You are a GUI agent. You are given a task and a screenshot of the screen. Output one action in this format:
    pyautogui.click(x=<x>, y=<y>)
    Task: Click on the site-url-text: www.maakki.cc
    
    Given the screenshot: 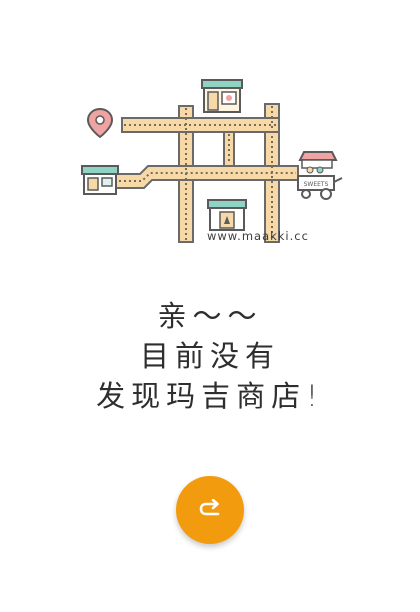 What is the action you would take?
    pyautogui.click(x=258, y=236)
    